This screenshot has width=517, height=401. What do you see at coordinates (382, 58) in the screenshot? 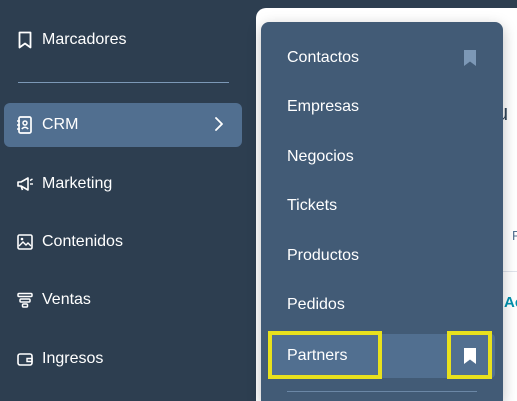
I see `crm-menu-item-contactos: Contactos` at bounding box center [382, 58].